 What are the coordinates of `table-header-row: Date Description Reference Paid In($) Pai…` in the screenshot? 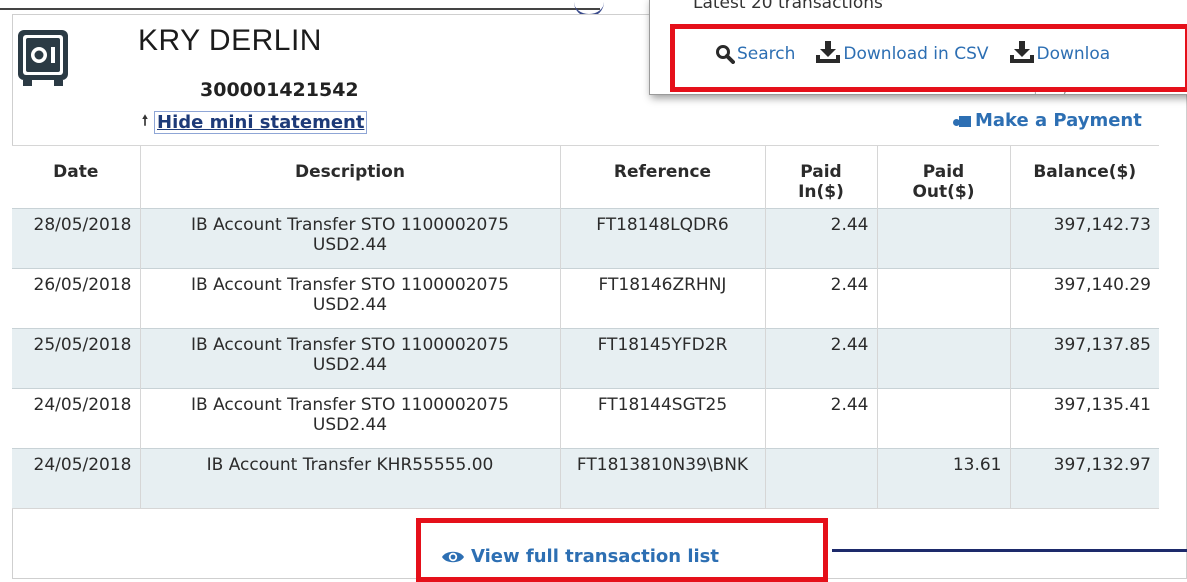 It's located at (585, 177).